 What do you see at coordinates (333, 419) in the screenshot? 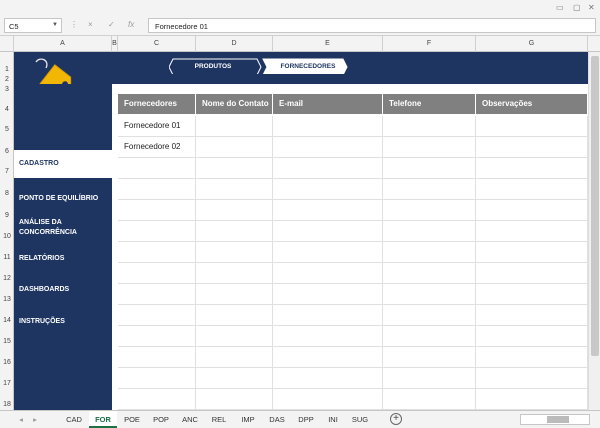
I see `sheet-tab-ini: INI` at bounding box center [333, 419].